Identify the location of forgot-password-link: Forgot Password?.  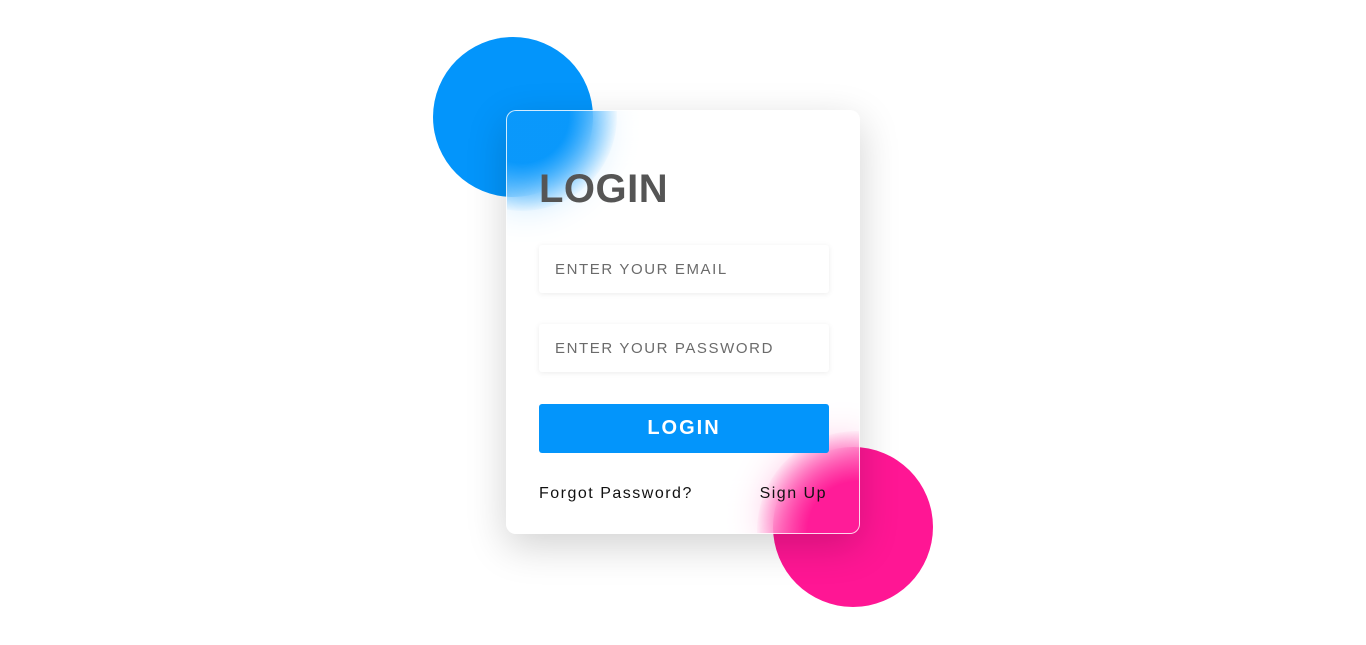
(616, 494).